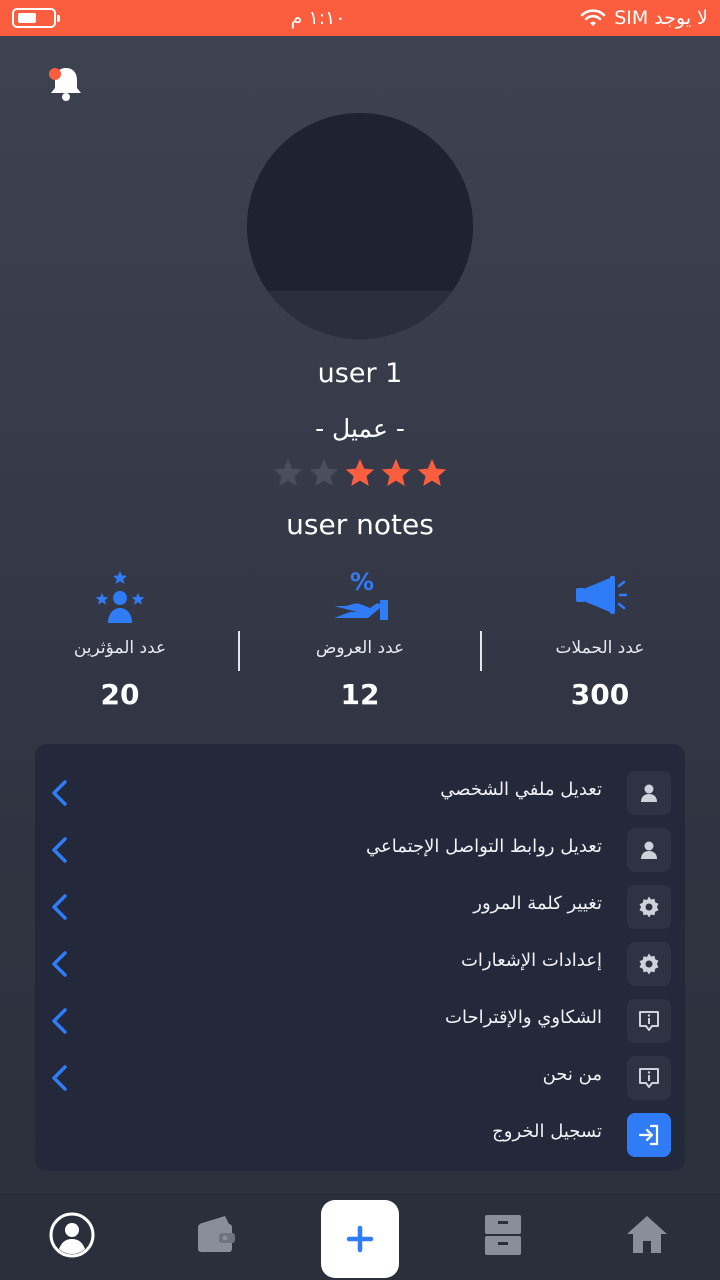  Describe the element at coordinates (360, 694) in the screenshot. I see `stat-value: 12` at that location.